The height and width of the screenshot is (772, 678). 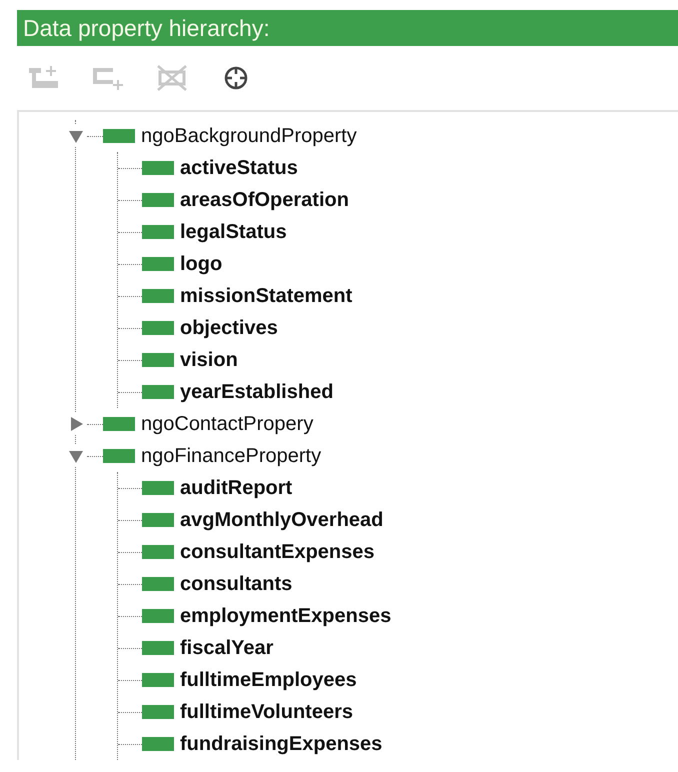 What do you see at coordinates (257, 392) in the screenshot?
I see `tree-item: yearEstablished` at bounding box center [257, 392].